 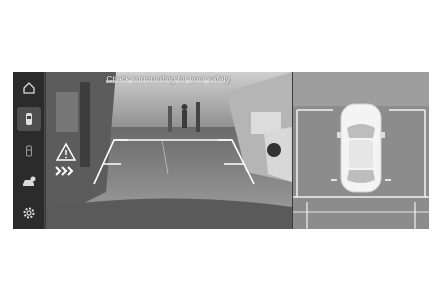 What do you see at coordinates (64, 171) in the screenshot?
I see `chevron-right-icon` at bounding box center [64, 171].